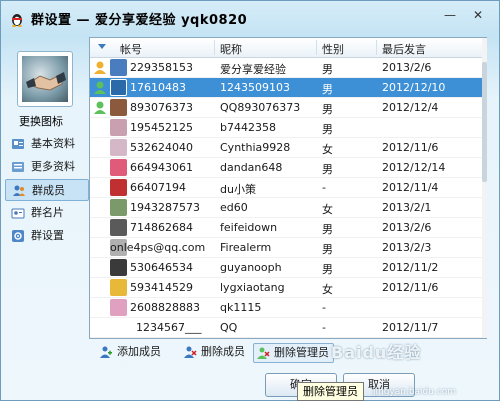 The height and width of the screenshot is (401, 500). I want to click on group-avatar, so click(45, 79).